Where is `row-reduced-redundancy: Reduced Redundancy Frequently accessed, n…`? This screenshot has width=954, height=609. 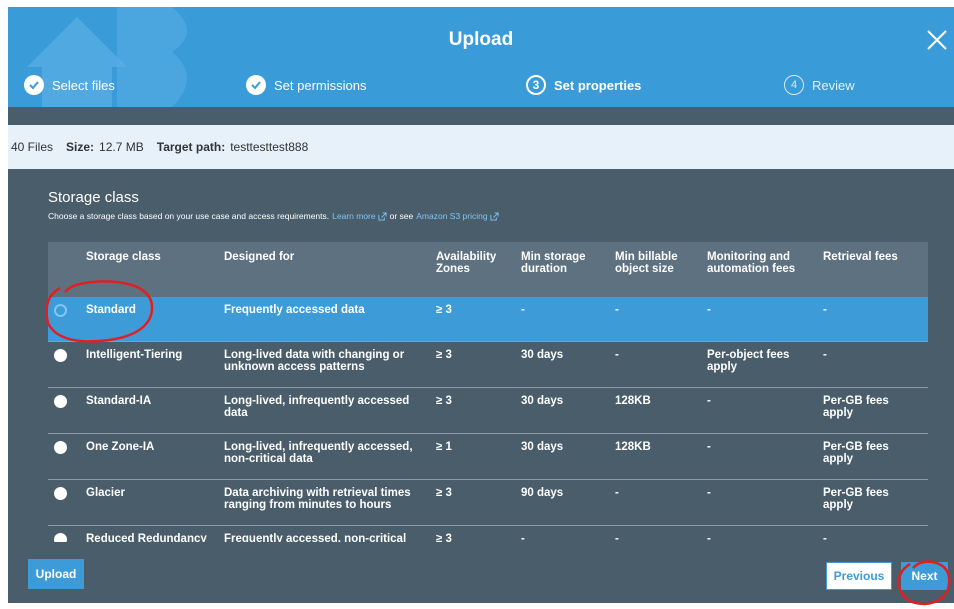 row-reduced-redundancy: Reduced Redundancy Frequently accessed, n… is located at coordinates (488, 533).